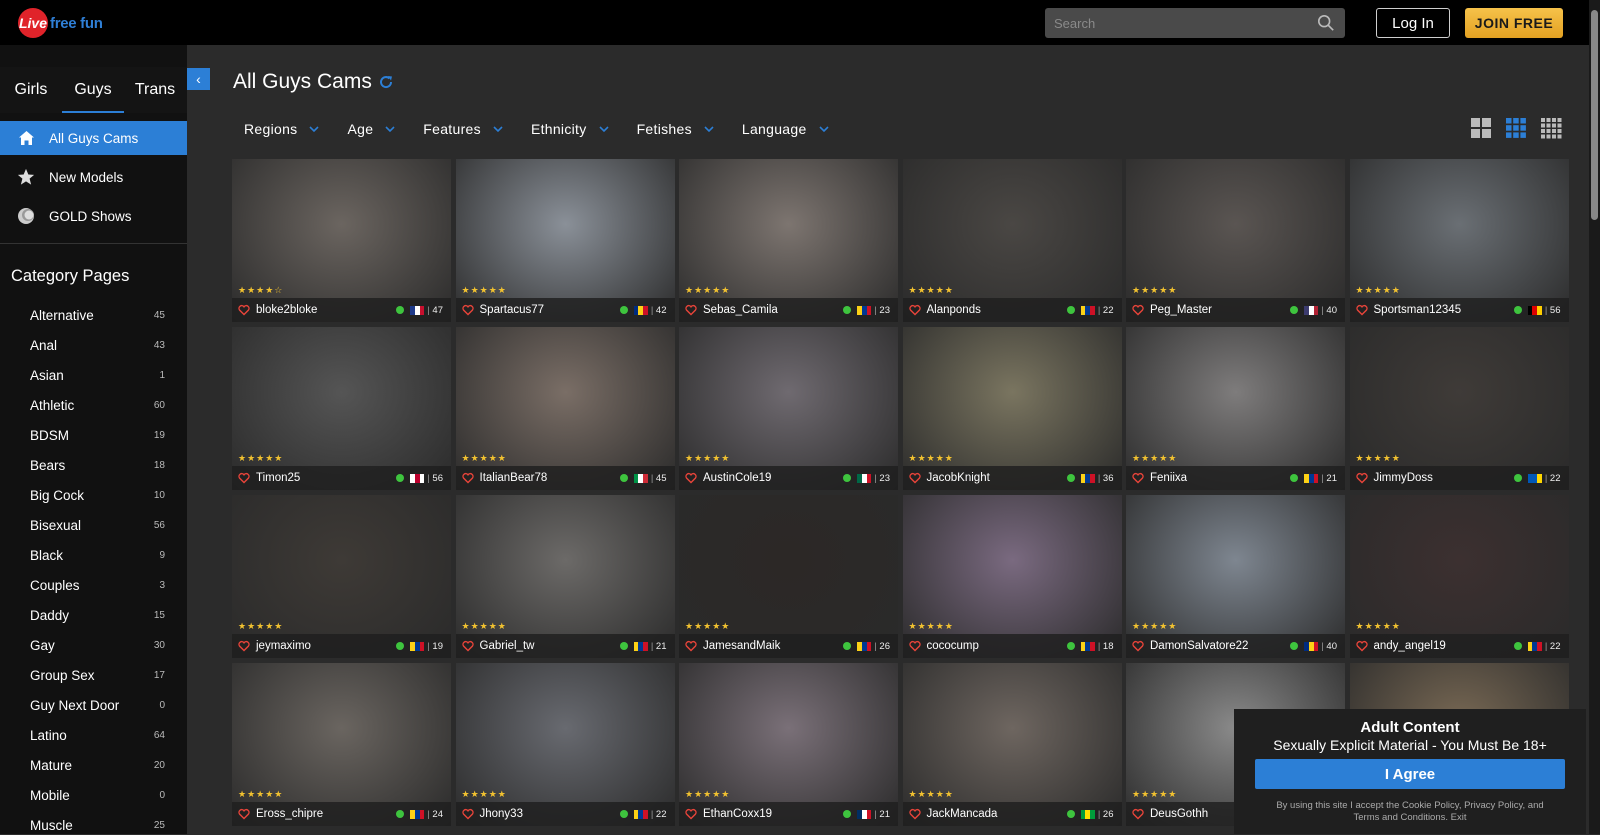 The image size is (1600, 835). What do you see at coordinates (463, 129) in the screenshot?
I see `filter-features: Features` at bounding box center [463, 129].